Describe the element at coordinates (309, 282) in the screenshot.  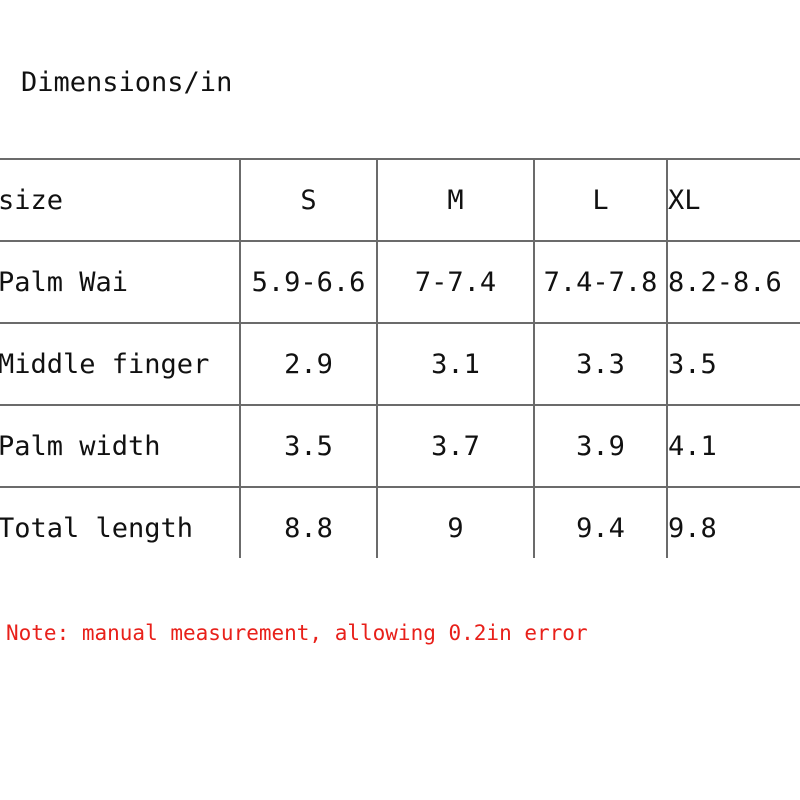
I see `cell-palm-wai-s: 5.9-6.6` at that location.